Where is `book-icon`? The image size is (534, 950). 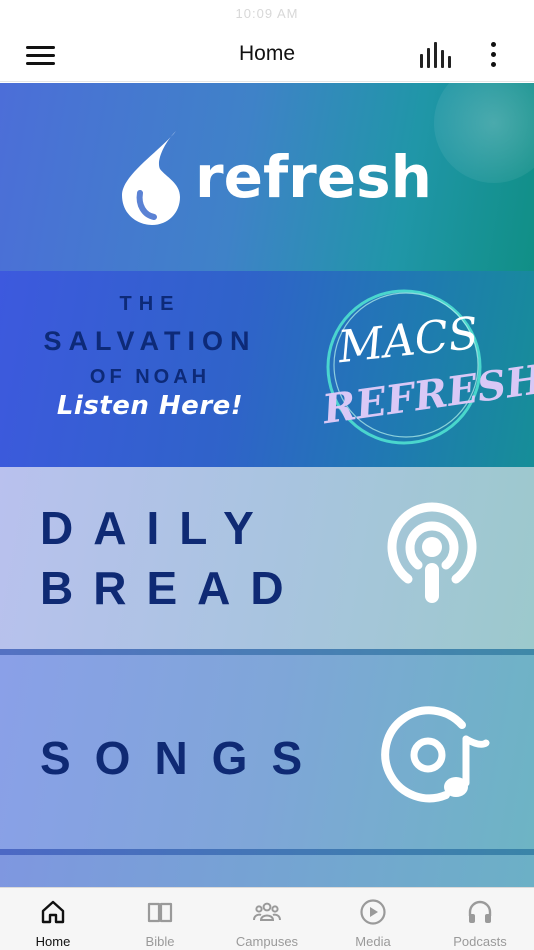 book-icon is located at coordinates (160, 912).